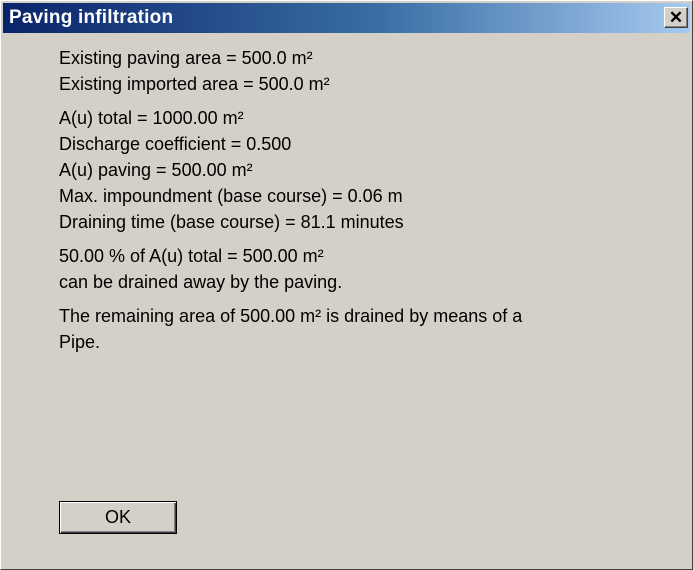 This screenshot has width=693, height=570. Describe the element at coordinates (156, 170) in the screenshot. I see `au-paving-text: A(u) paving = 500.00 m²` at that location.